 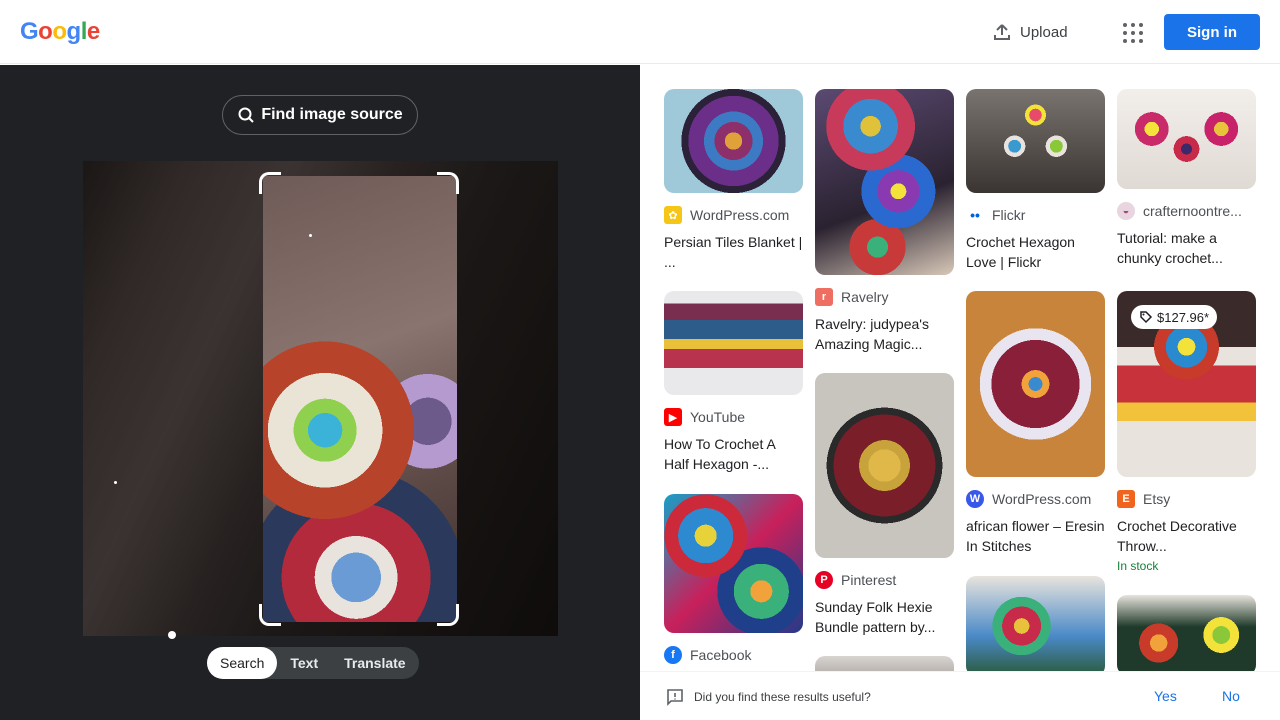 What do you see at coordinates (675, 697) in the screenshot?
I see `feedback-icon` at bounding box center [675, 697].